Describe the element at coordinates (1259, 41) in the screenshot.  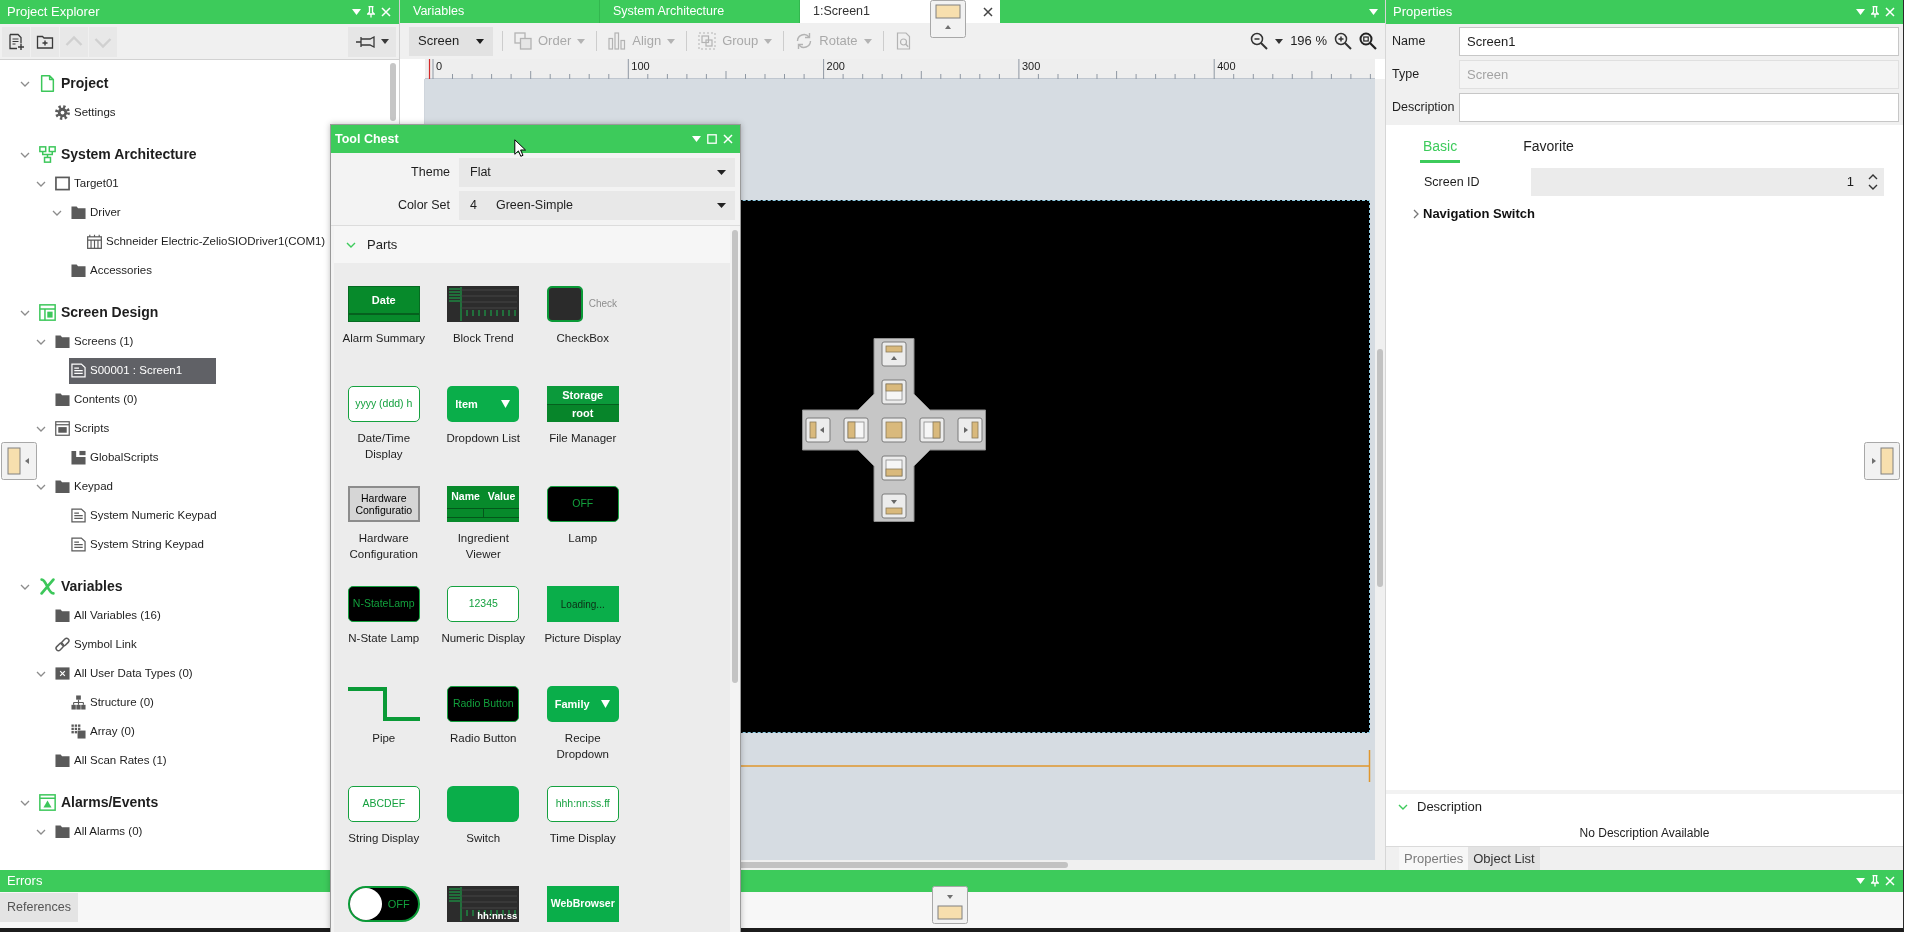
I see `zoom-out-icon` at that location.